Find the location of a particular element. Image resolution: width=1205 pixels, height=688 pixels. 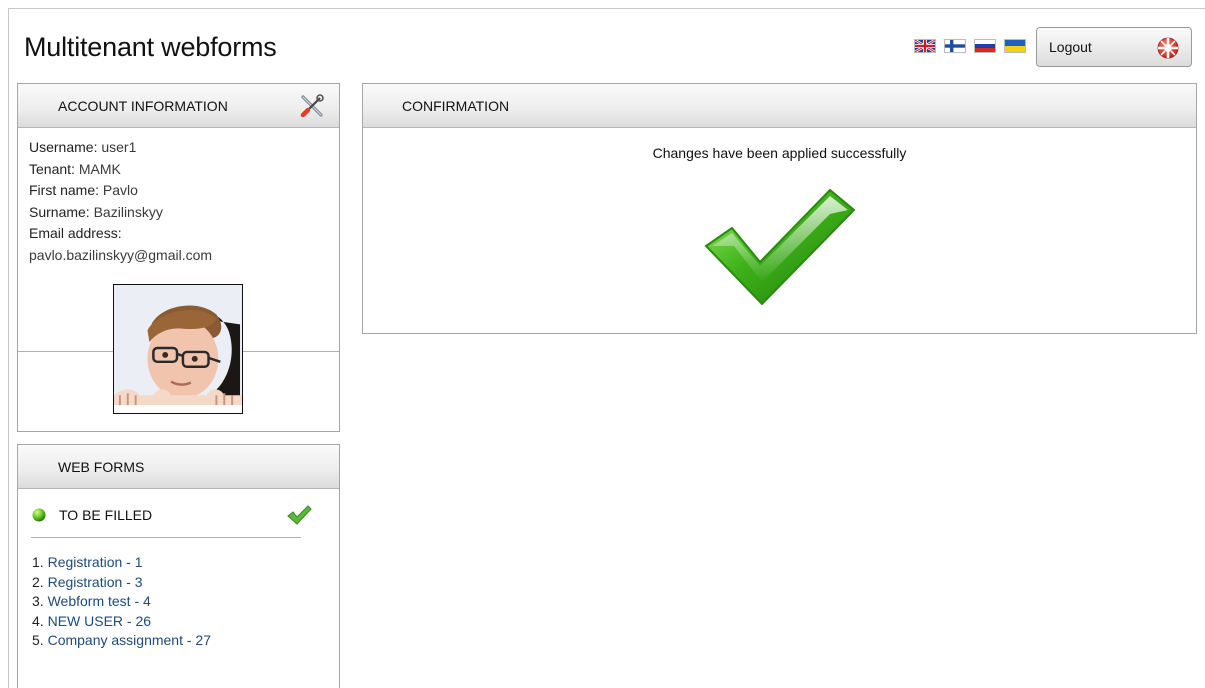

list-item: 4. NEW USER - 26 is located at coordinates (121, 622).